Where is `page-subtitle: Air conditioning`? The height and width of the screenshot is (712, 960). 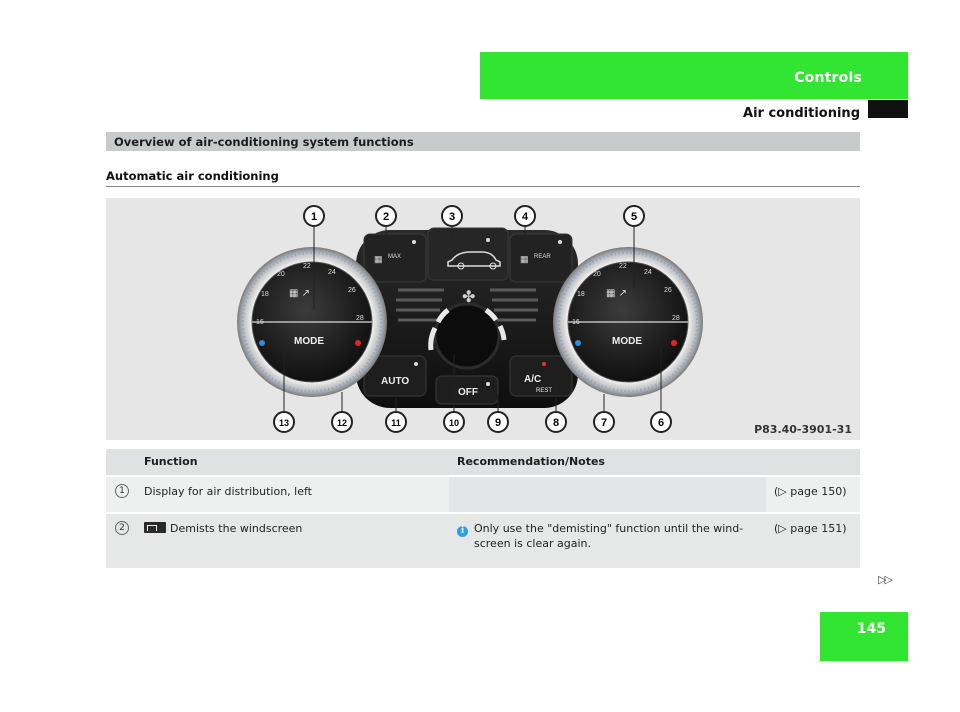 page-subtitle: Air conditioning is located at coordinates (801, 113).